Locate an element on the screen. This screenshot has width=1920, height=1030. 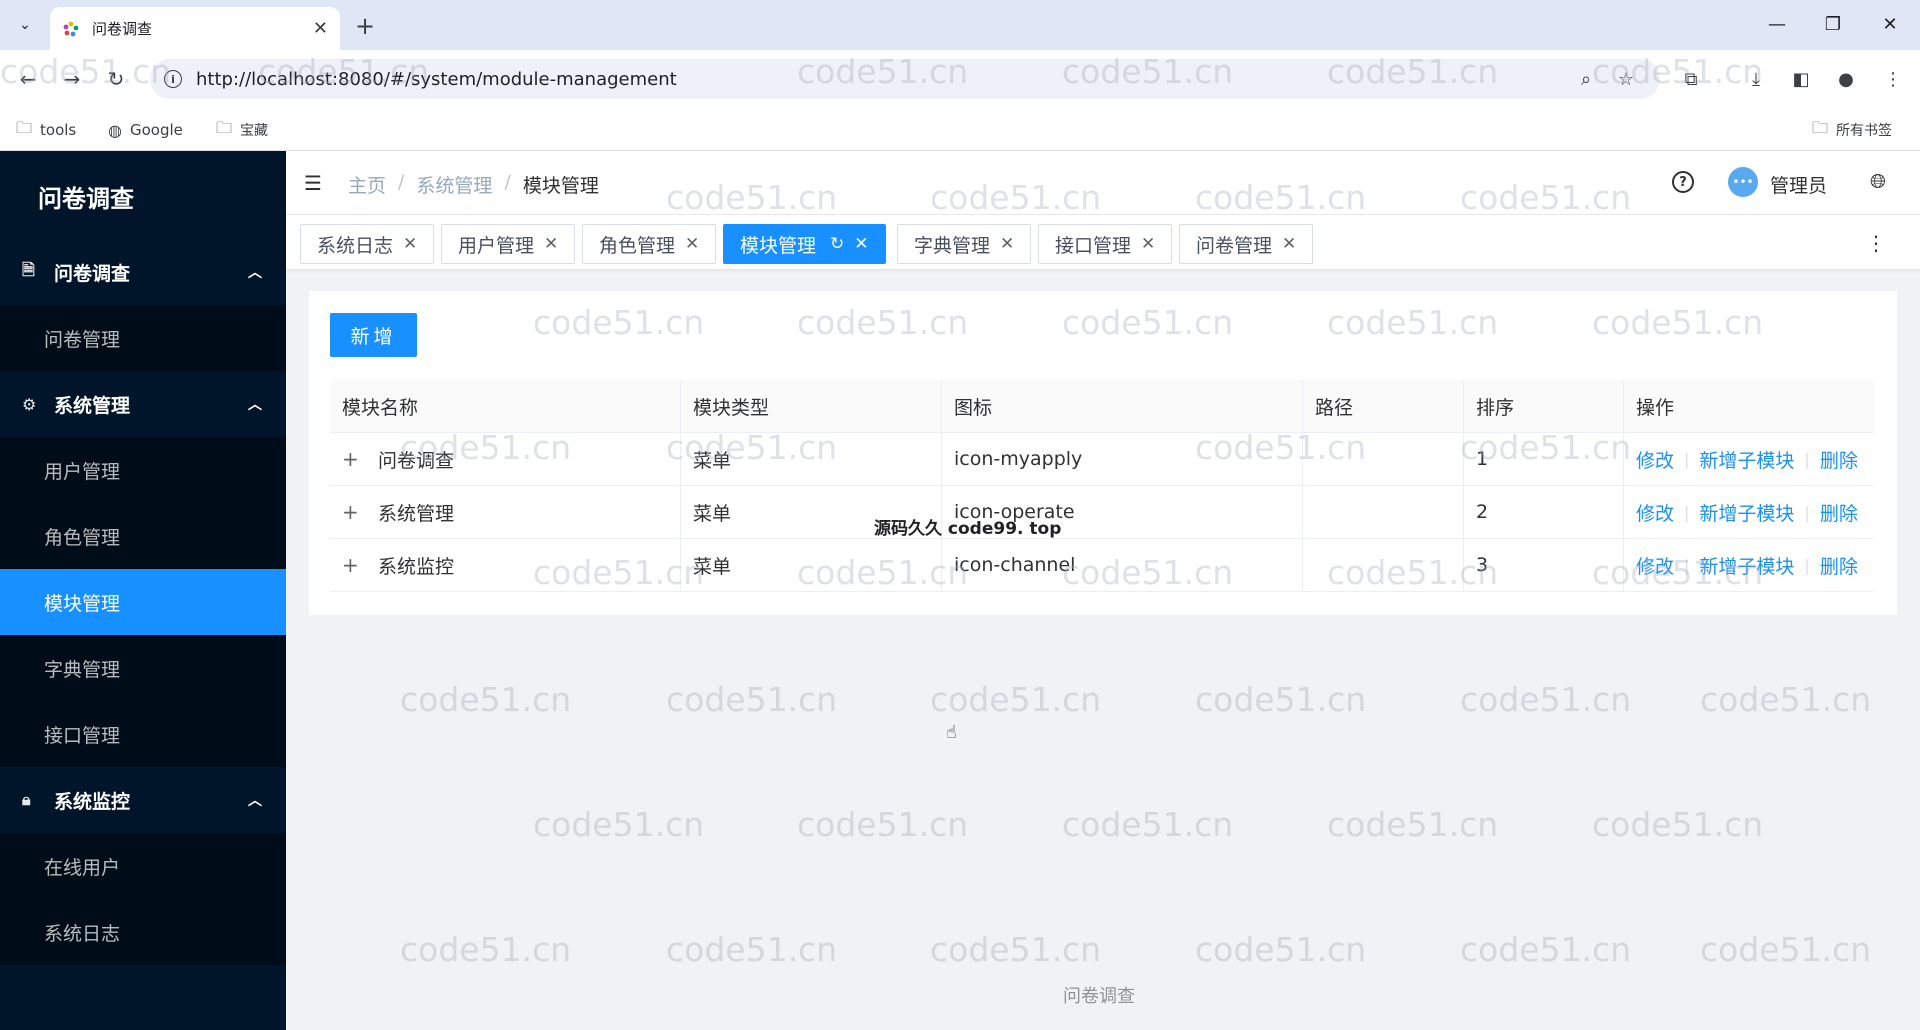
menu-item-modules: 模块管理 is located at coordinates (143, 602).